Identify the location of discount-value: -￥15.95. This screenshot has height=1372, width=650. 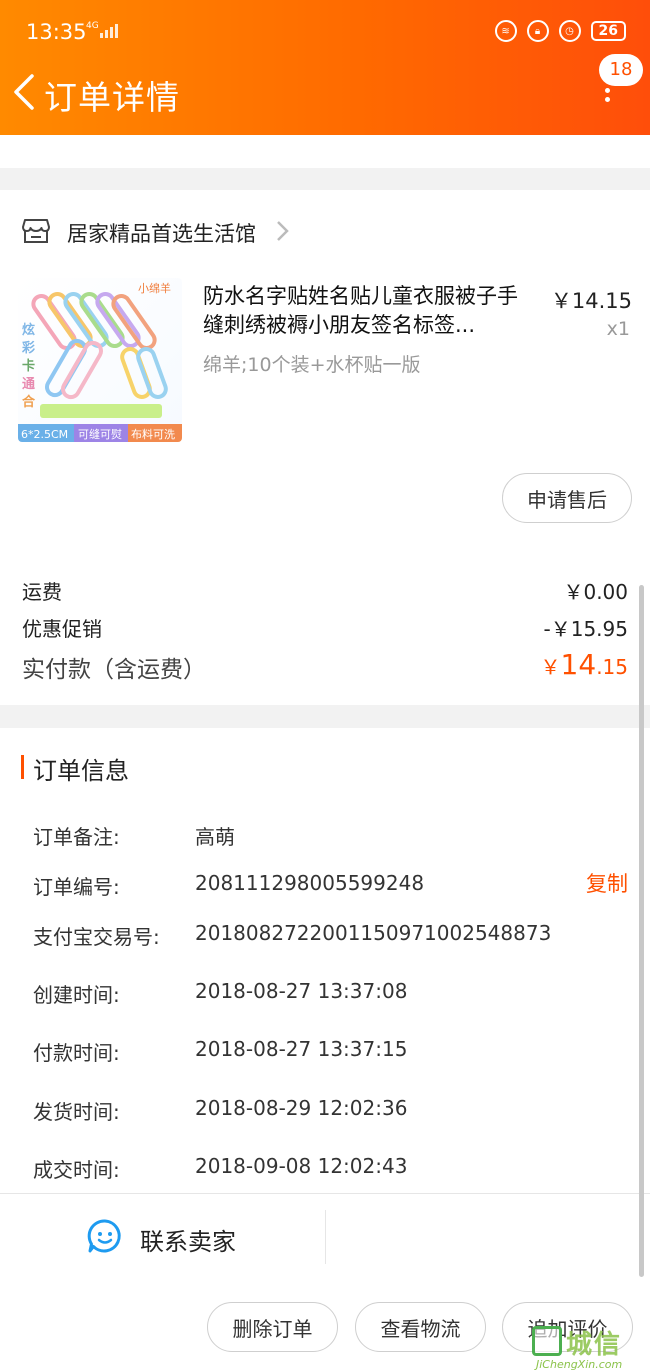
(585, 629).